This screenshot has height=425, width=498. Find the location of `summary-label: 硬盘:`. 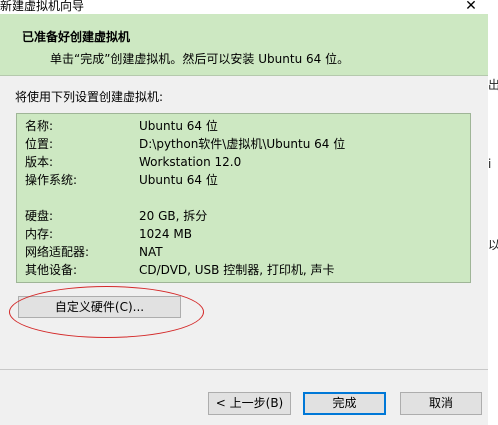

summary-label: 硬盘: is located at coordinates (39, 216).